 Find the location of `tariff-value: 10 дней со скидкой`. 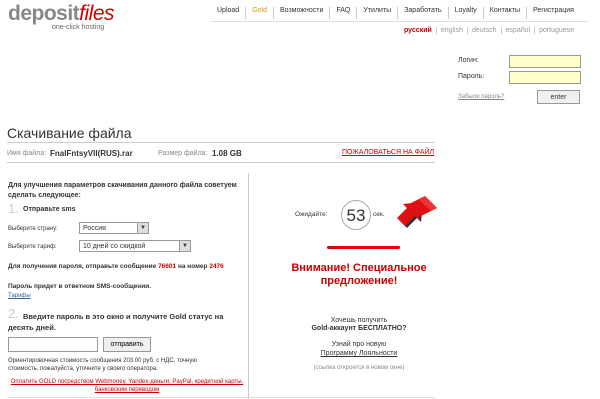

tariff-value: 10 дней со скидкой is located at coordinates (114, 246).